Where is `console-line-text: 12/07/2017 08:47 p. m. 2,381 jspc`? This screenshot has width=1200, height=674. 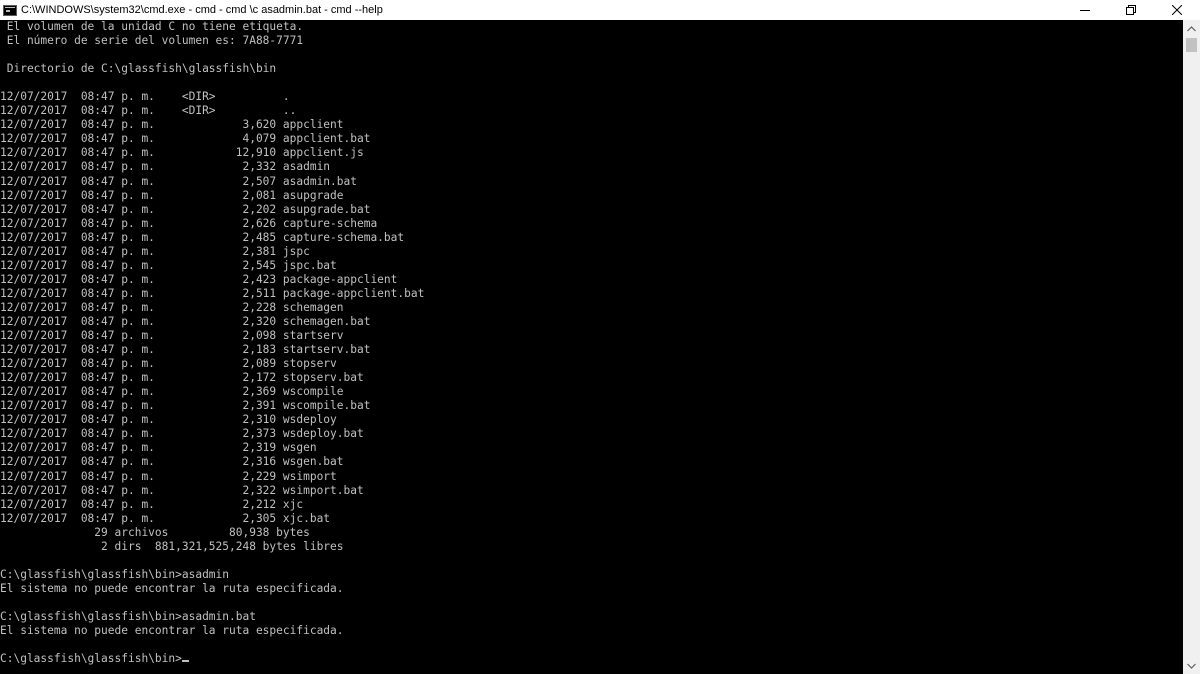 console-line-text: 12/07/2017 08:47 p. m. 2,381 jspc is located at coordinates (155, 251).